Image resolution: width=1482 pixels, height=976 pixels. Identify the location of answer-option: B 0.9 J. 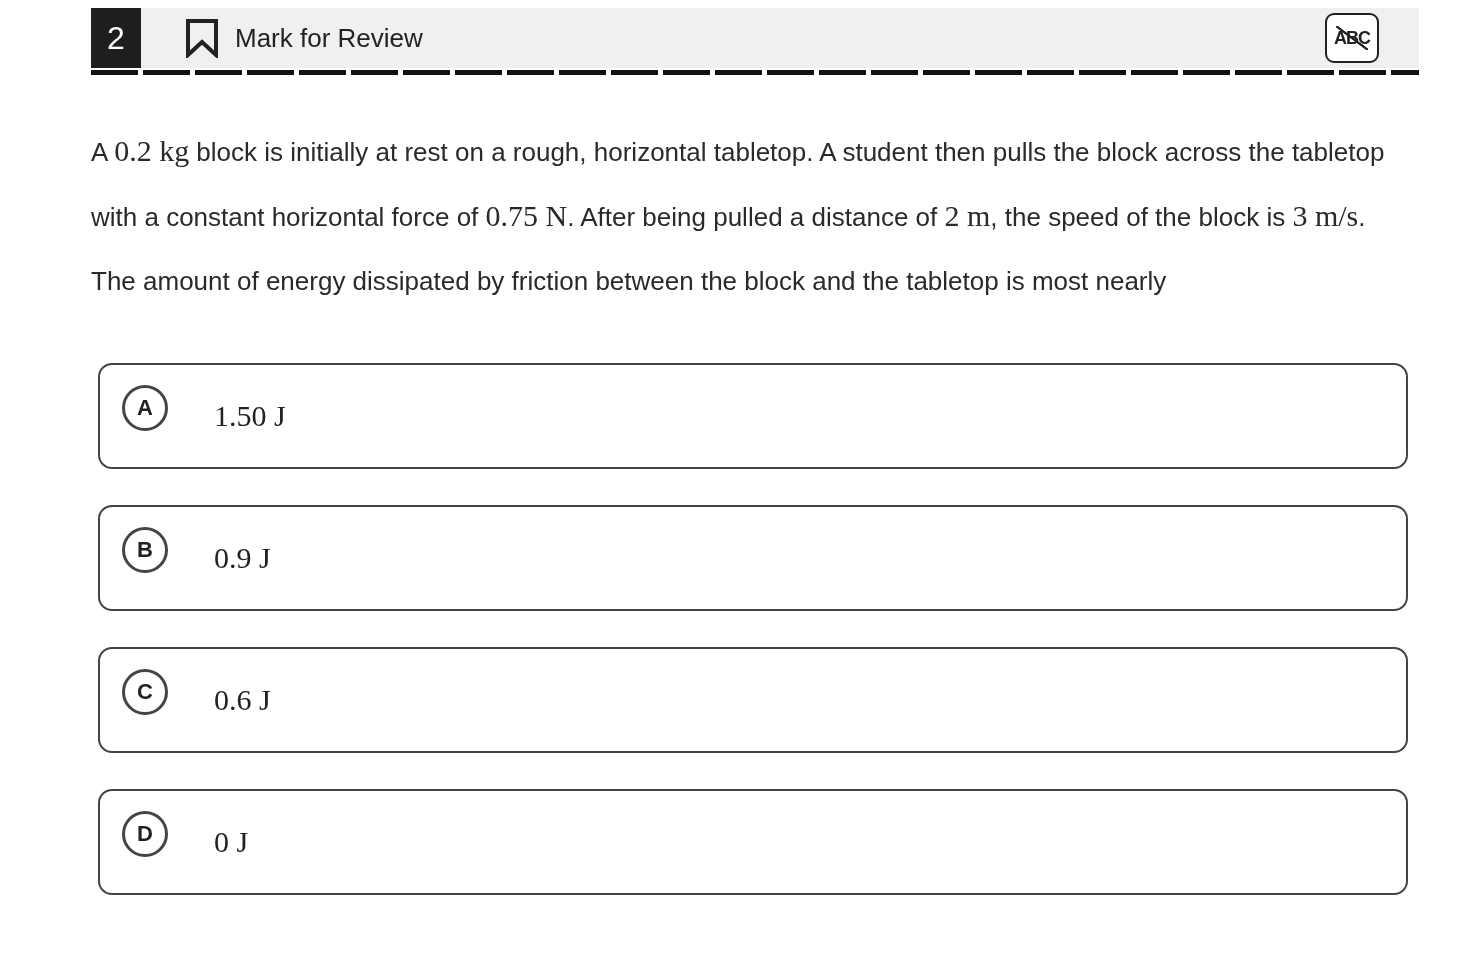
(753, 558).